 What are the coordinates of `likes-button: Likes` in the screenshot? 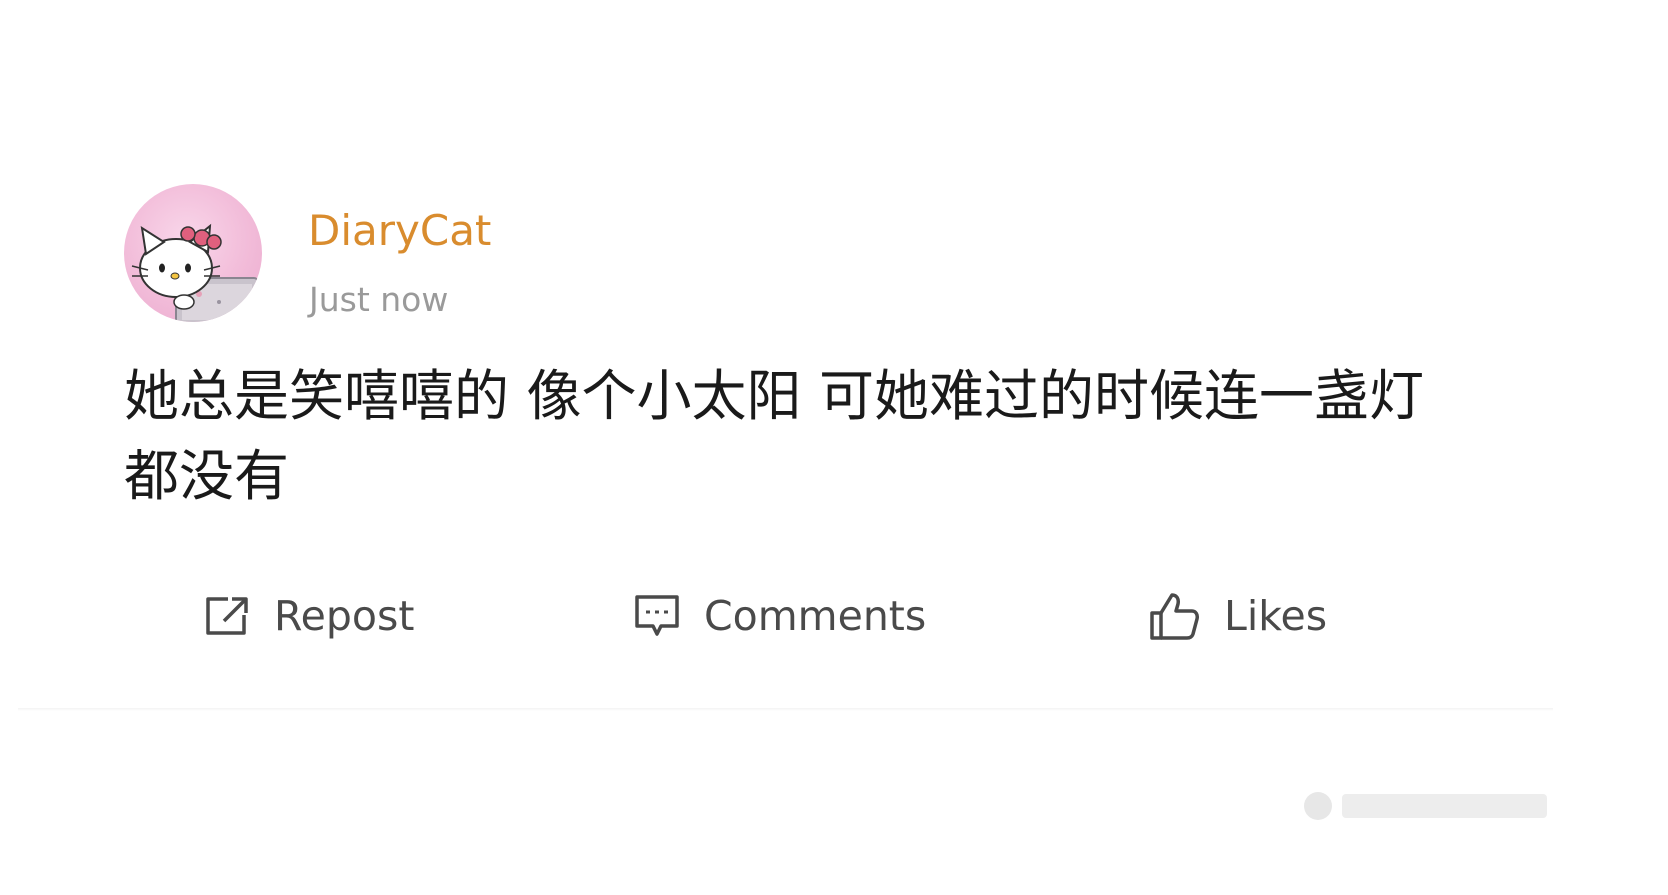 It's located at (1237, 616).